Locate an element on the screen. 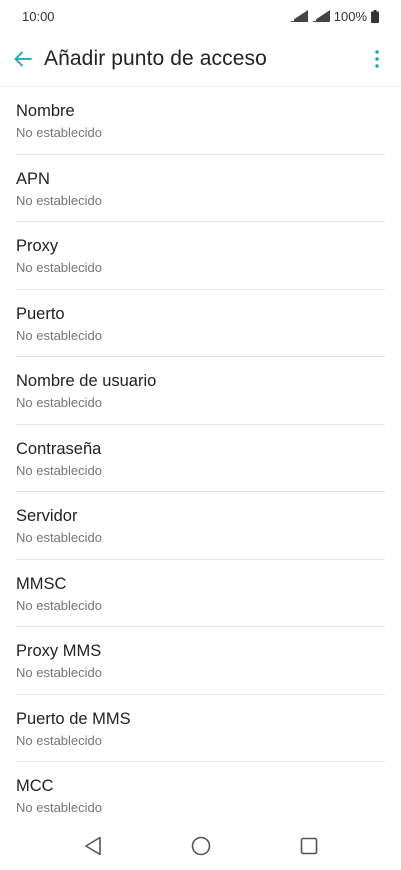 This screenshot has width=401, height=870. square-recents-icon is located at coordinates (308, 846).